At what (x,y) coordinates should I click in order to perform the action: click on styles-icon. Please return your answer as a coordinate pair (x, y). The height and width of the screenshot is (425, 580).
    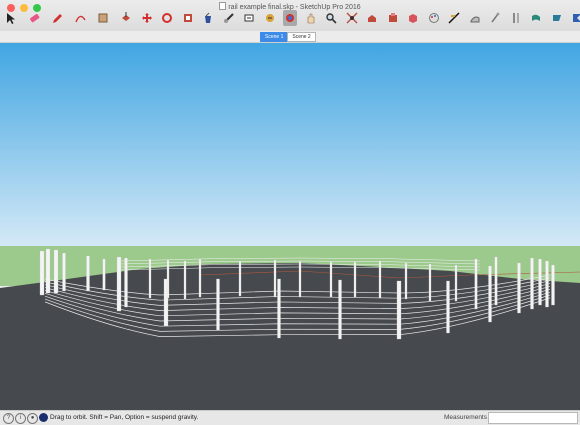
    Looking at the image, I should click on (433, 18).